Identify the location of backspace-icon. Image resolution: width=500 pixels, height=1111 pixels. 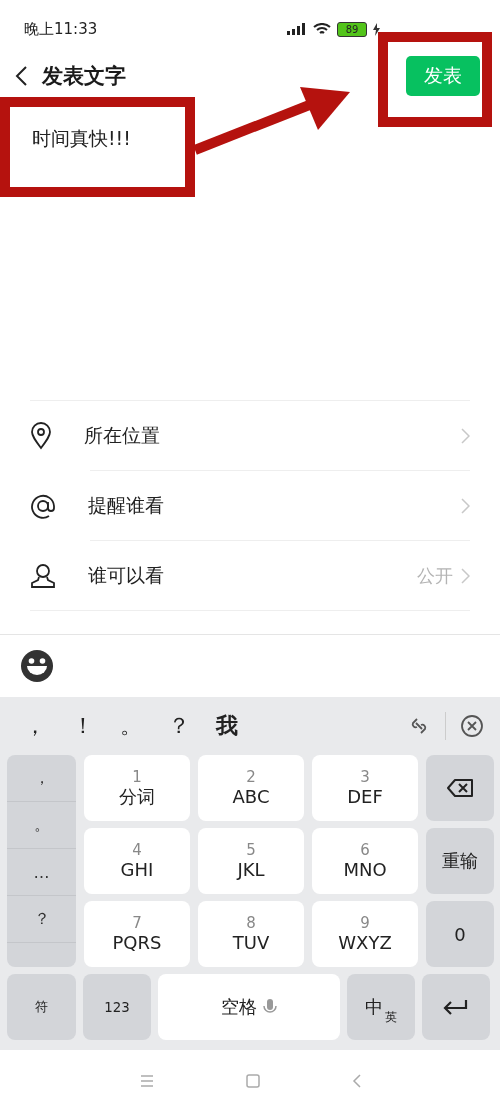
(460, 788).